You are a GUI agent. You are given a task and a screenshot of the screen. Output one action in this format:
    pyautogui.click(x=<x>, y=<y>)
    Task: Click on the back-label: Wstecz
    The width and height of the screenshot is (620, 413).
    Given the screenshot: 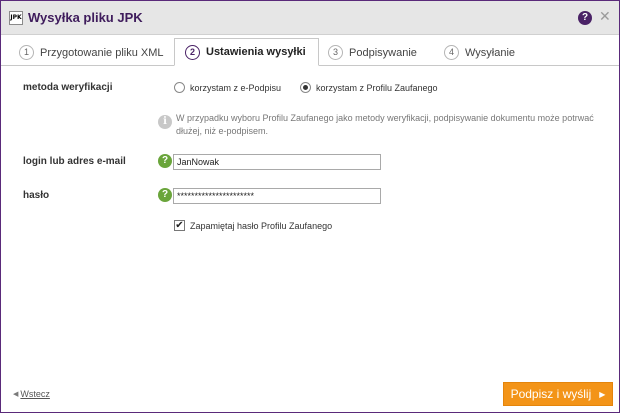 What is the action you would take?
    pyautogui.click(x=35, y=394)
    